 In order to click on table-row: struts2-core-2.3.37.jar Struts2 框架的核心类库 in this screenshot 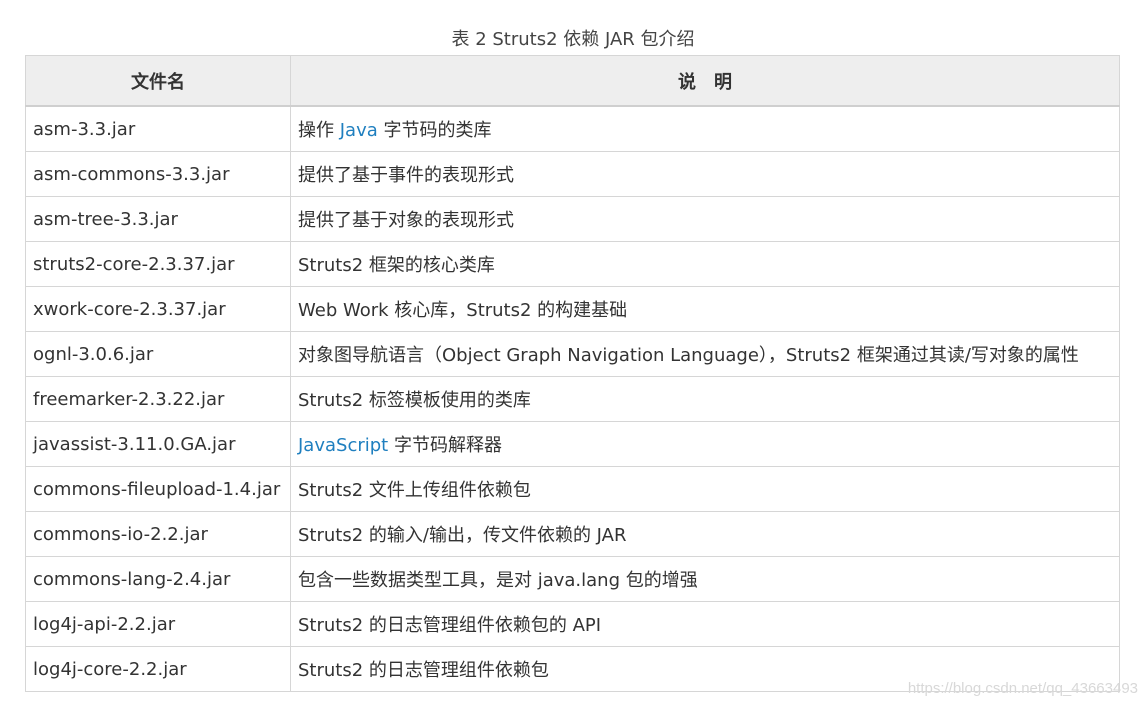, I will do `click(572, 264)`.